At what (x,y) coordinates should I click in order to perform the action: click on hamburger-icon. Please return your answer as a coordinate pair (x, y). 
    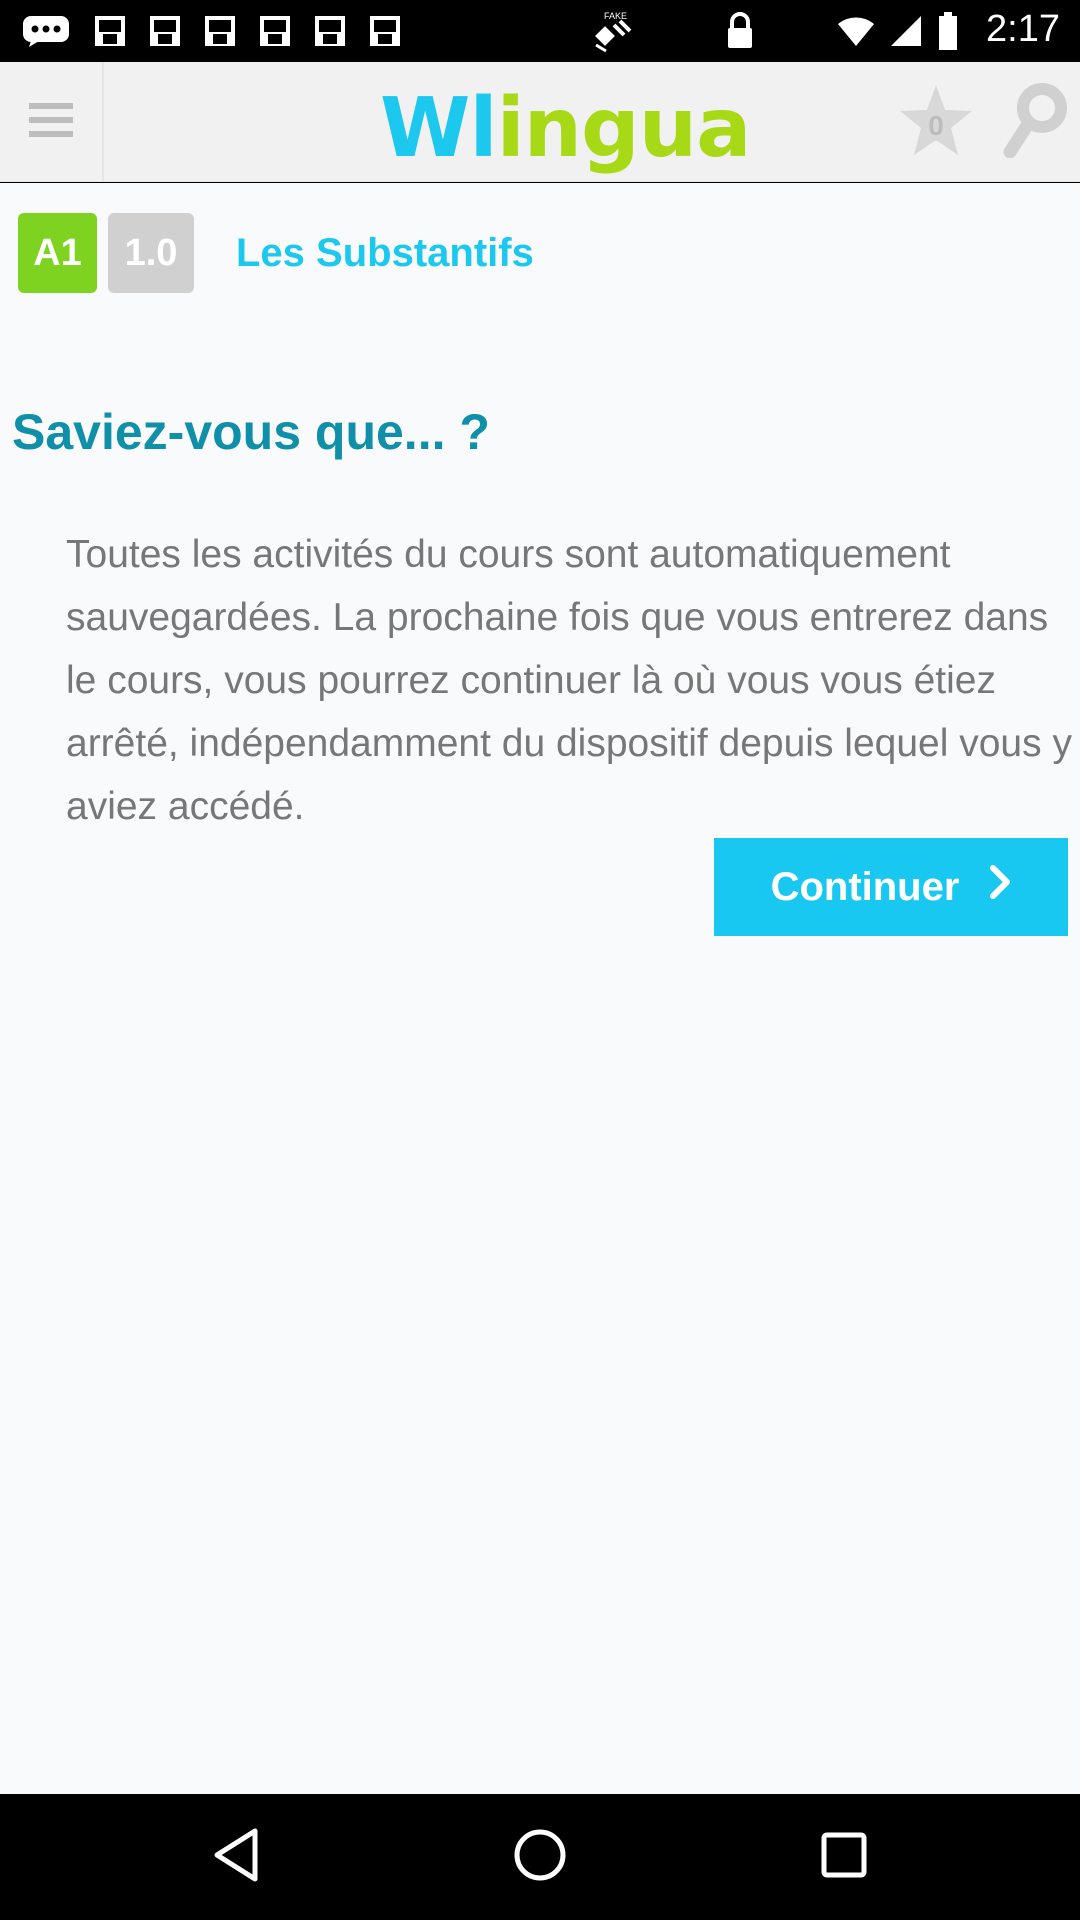
    Looking at the image, I should click on (51, 122).